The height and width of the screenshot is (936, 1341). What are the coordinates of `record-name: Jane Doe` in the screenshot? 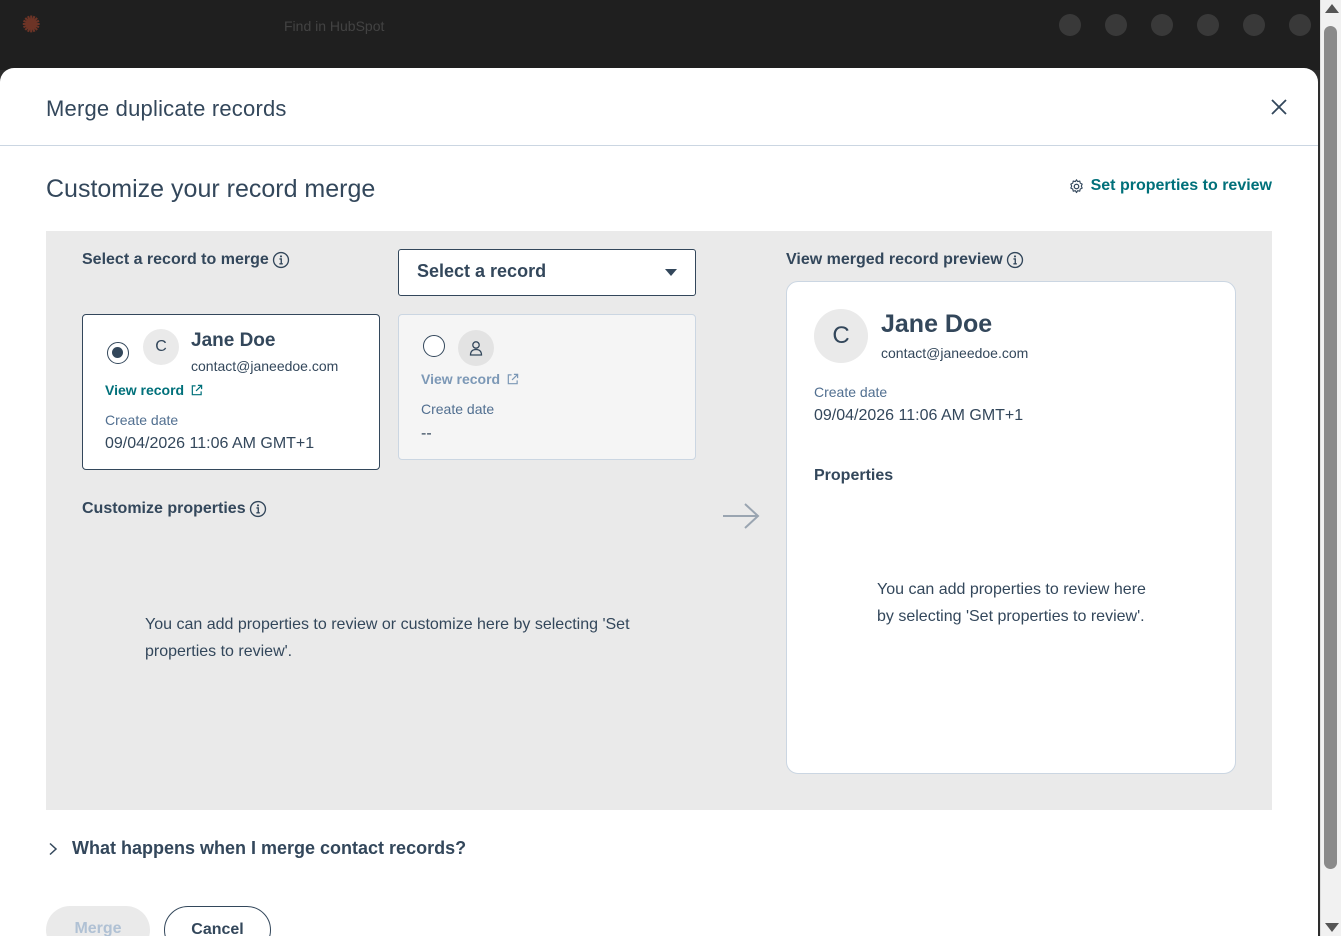 It's located at (233, 340).